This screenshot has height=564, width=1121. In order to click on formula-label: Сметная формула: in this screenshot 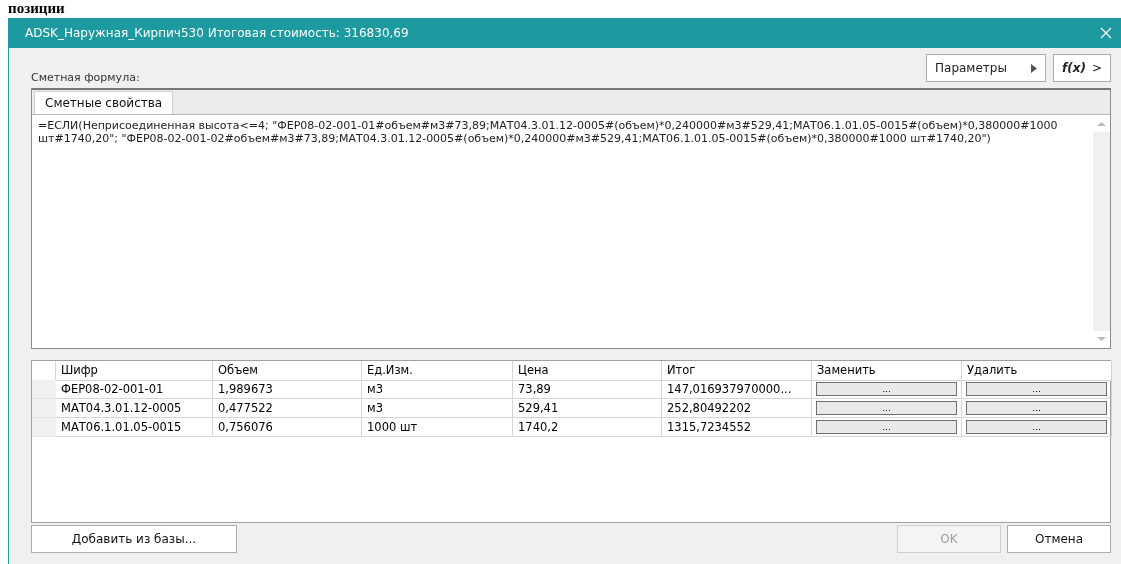, I will do `click(85, 77)`.